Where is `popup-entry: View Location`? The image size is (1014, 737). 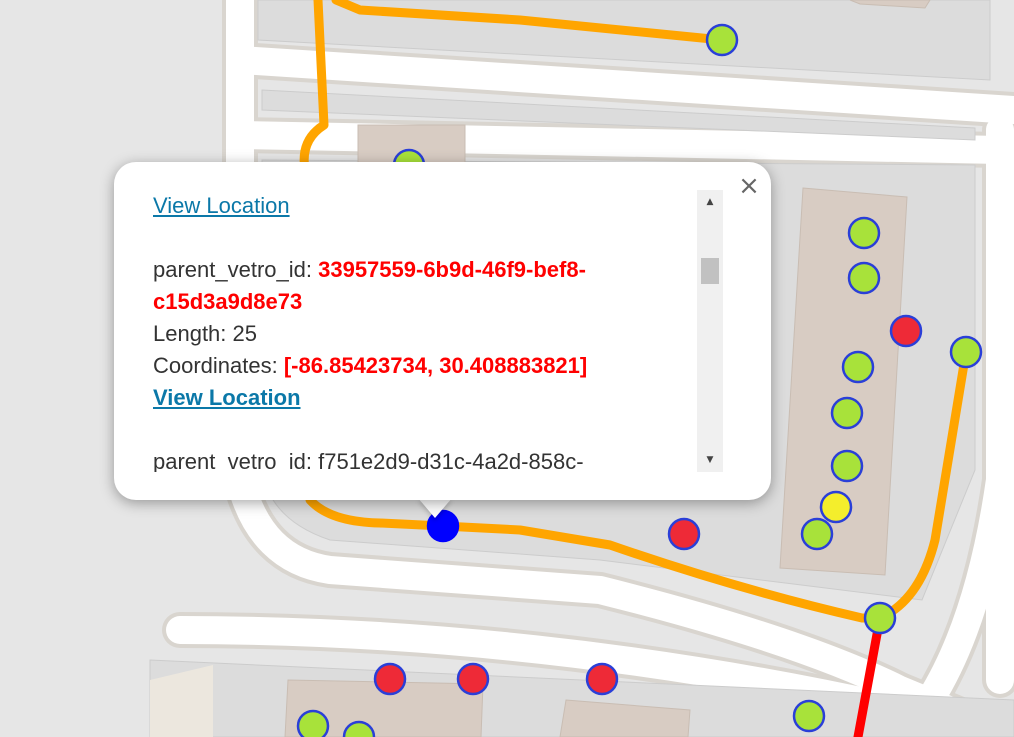 popup-entry: View Location is located at coordinates (421, 206).